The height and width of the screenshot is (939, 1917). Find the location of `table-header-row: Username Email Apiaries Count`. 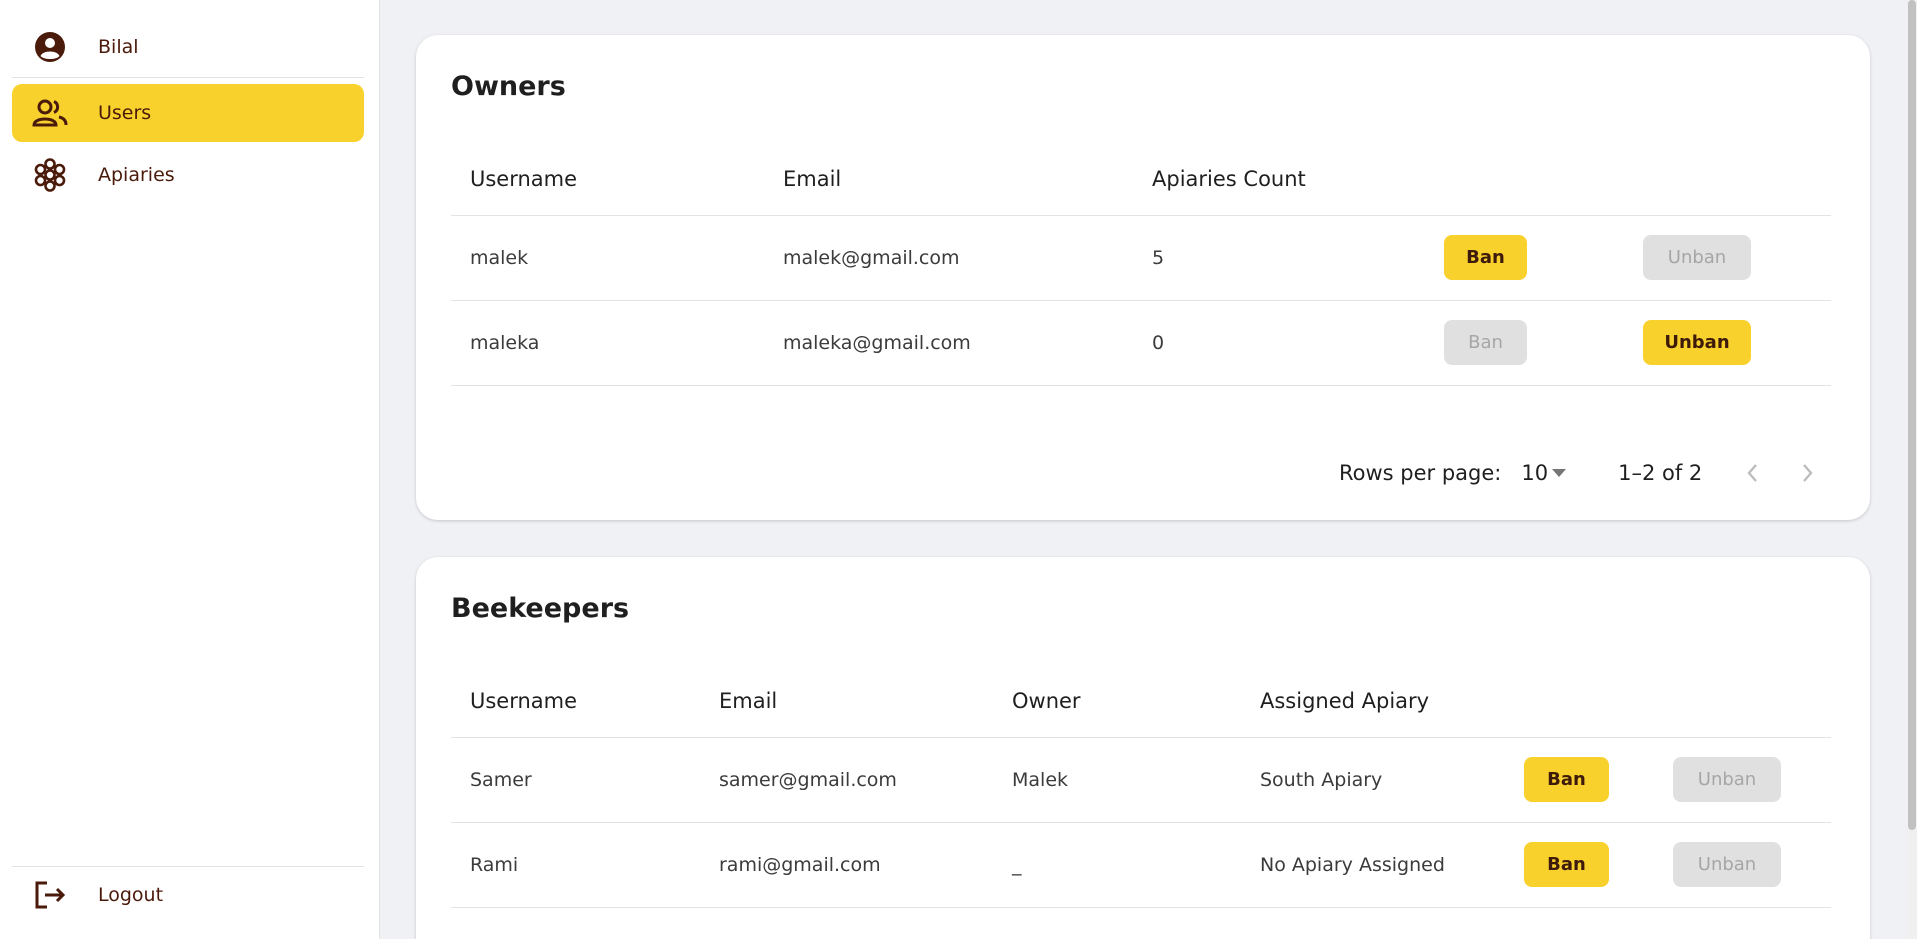

table-header-row: Username Email Apiaries Count is located at coordinates (1141, 179).